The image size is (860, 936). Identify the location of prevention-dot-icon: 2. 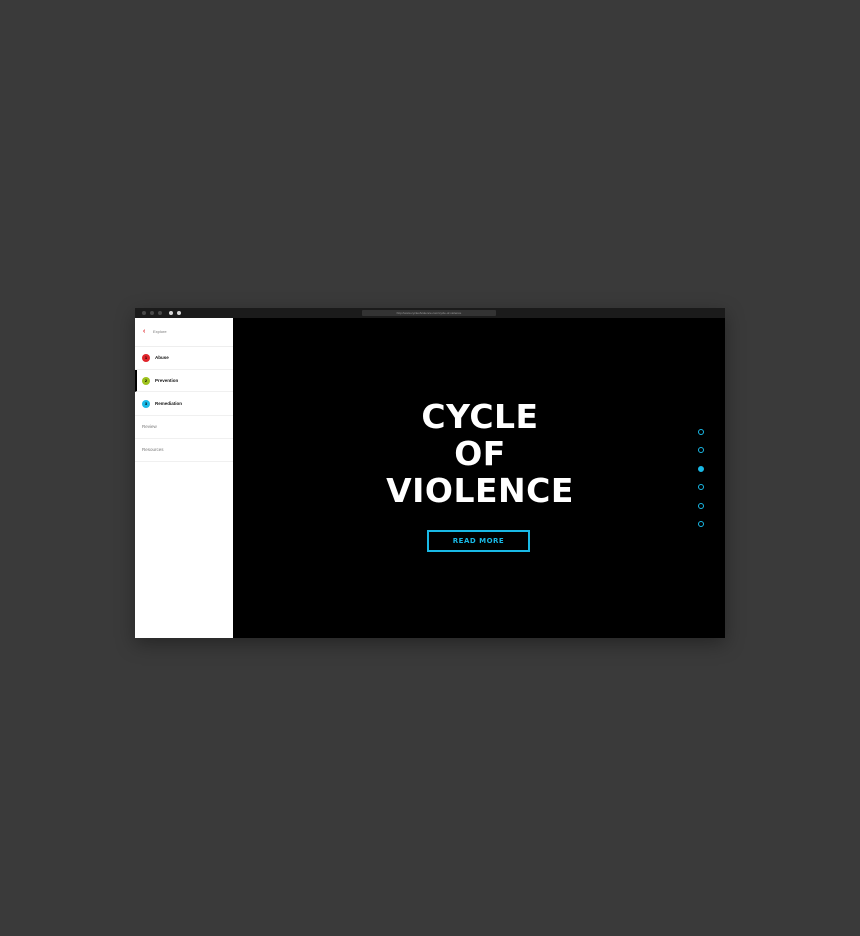
(146, 381).